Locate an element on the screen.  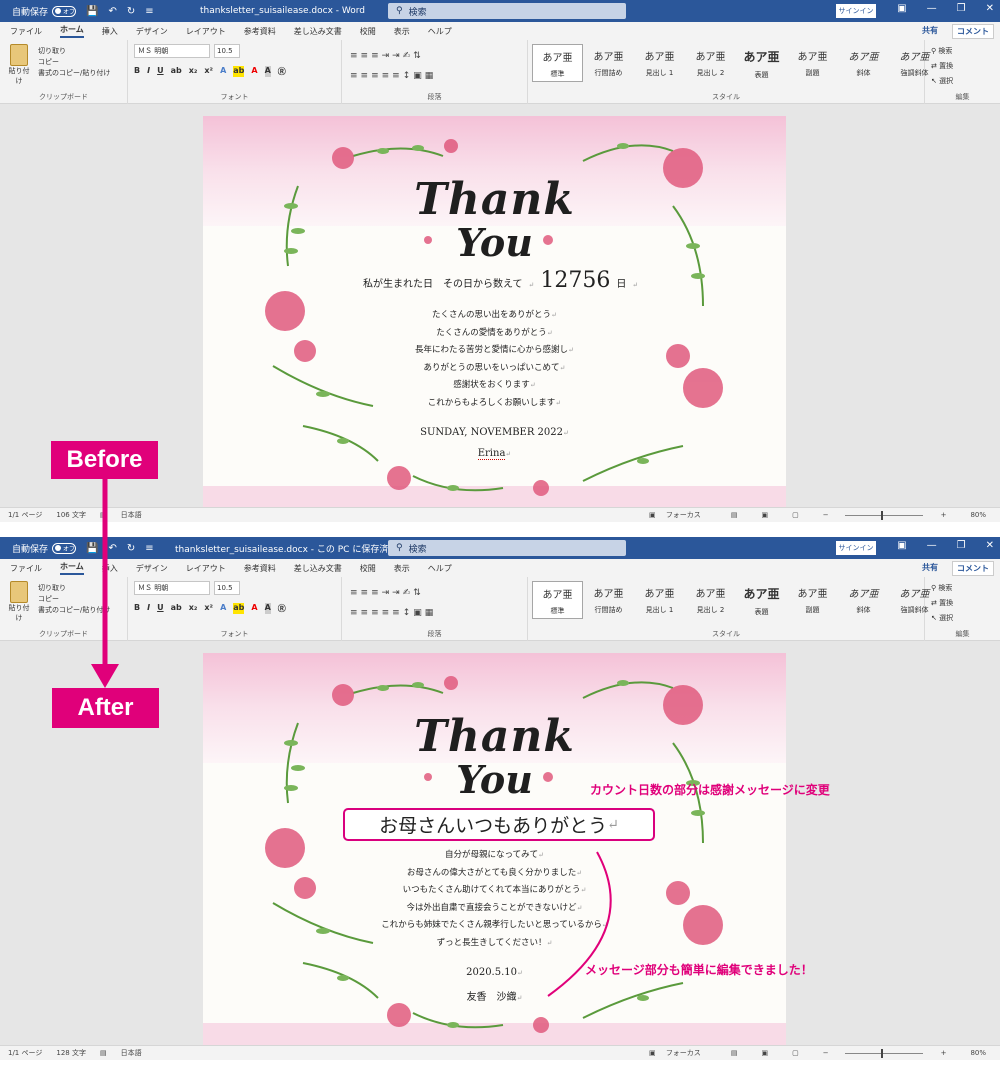
select-button: ↖ 選択 is located at coordinates (942, 81).